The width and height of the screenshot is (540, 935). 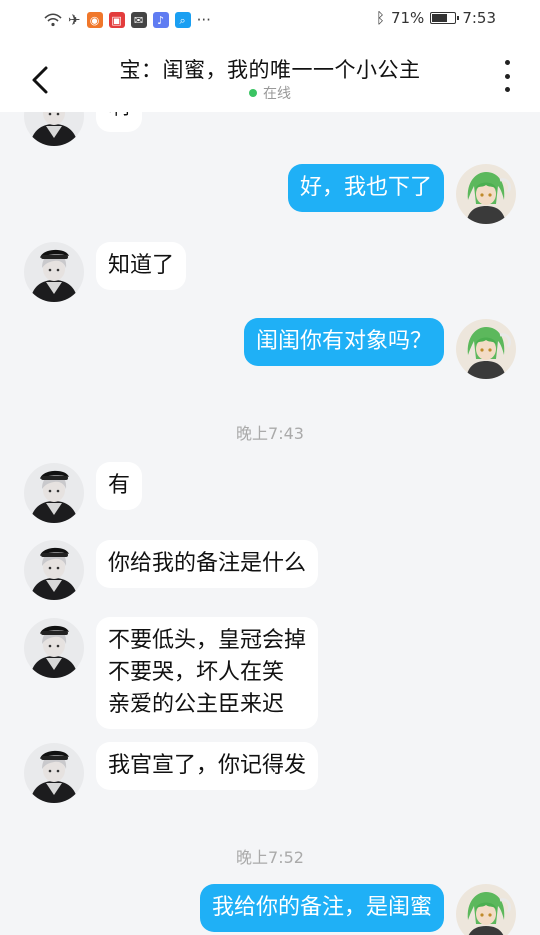 I want to click on online-dot-icon, so click(x=253, y=93).